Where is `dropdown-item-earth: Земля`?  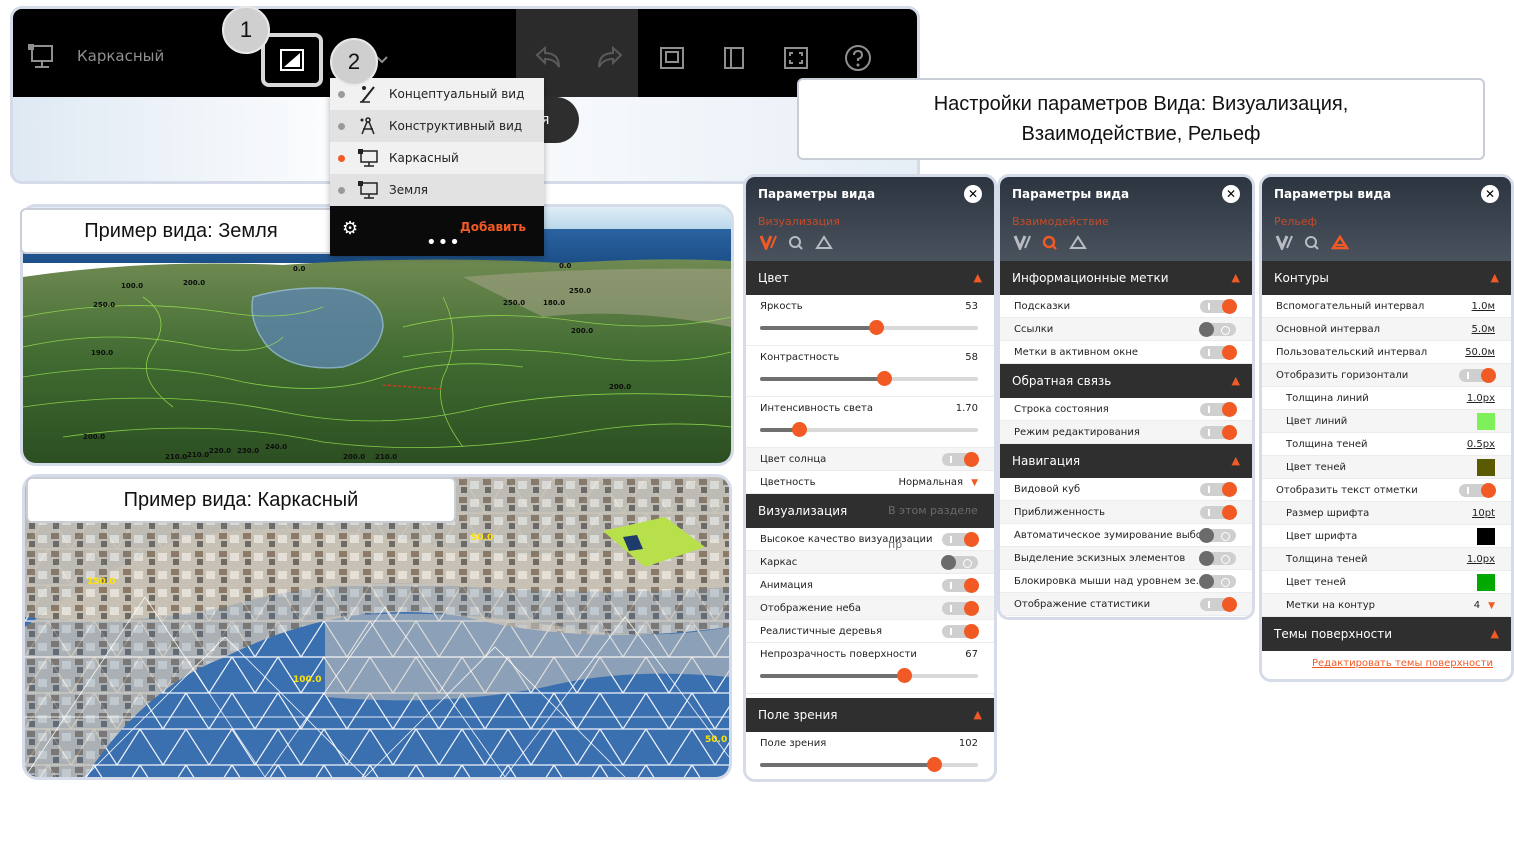
dropdown-item-earth: Земля is located at coordinates (437, 190).